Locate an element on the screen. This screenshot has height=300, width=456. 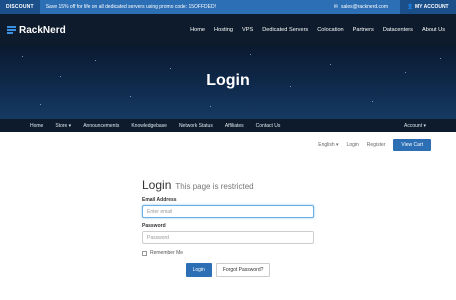
login-title: Login is located at coordinates (157, 185).